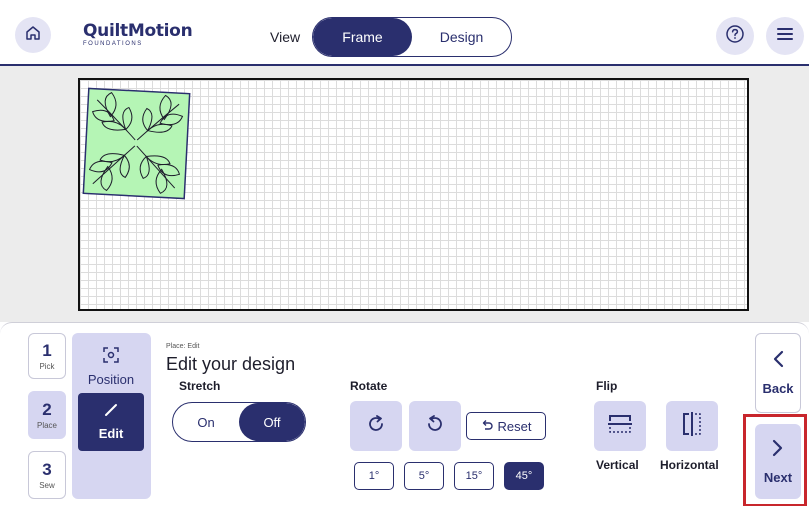  I want to click on pencil-icon, so click(111, 412).